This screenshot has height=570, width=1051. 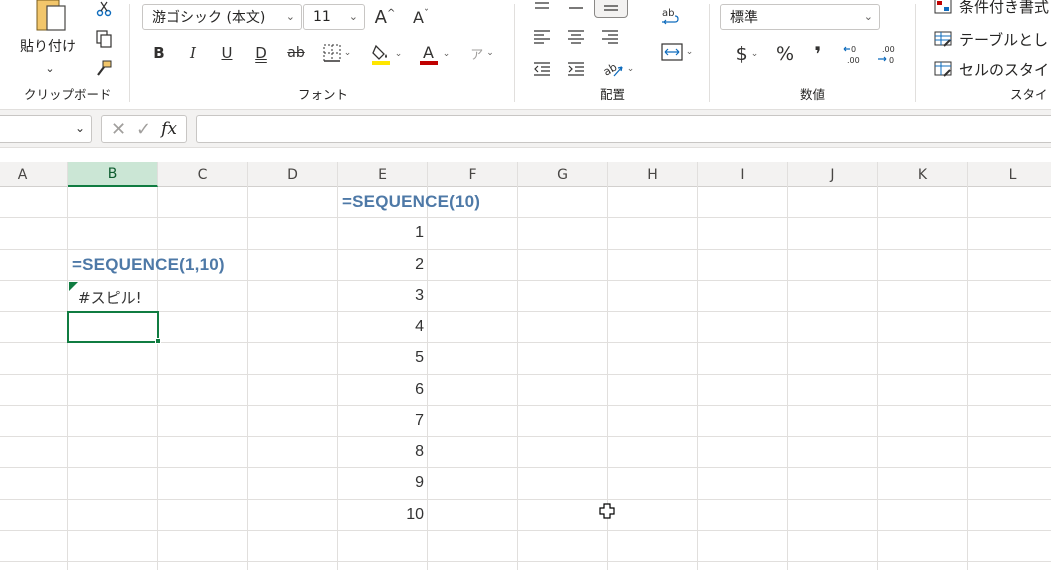 What do you see at coordinates (113, 327) in the screenshot?
I see `active-cell-selection` at bounding box center [113, 327].